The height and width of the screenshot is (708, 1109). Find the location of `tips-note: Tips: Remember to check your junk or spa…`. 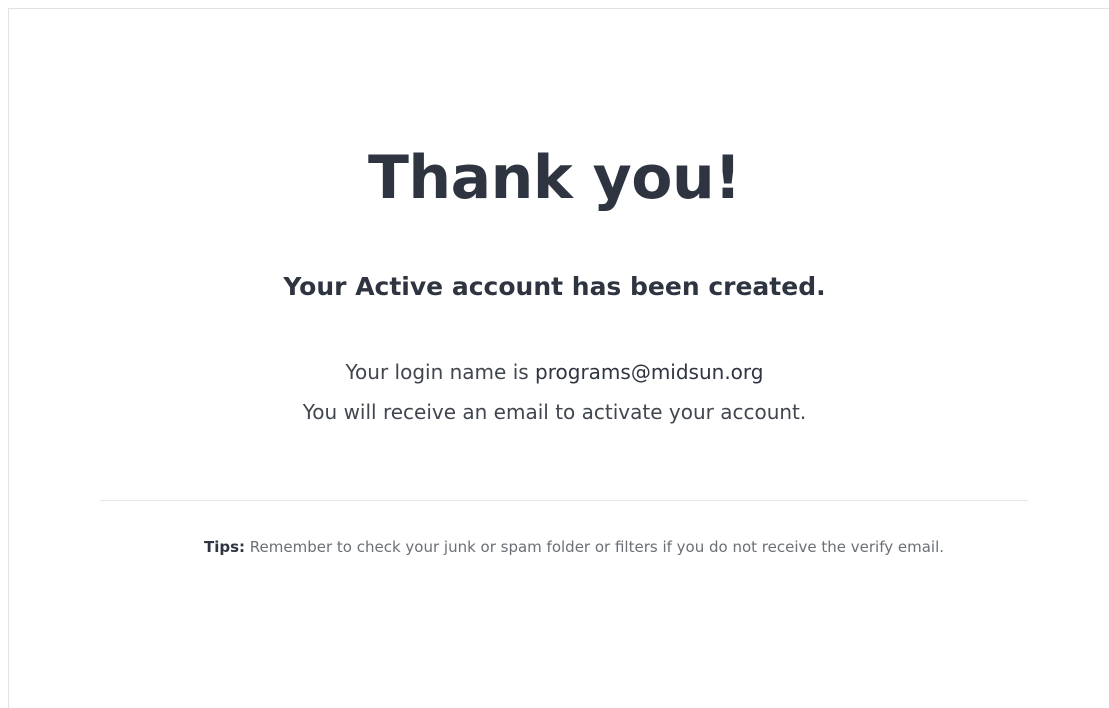

tips-note: Tips: Remember to check your junk or spa… is located at coordinates (574, 547).